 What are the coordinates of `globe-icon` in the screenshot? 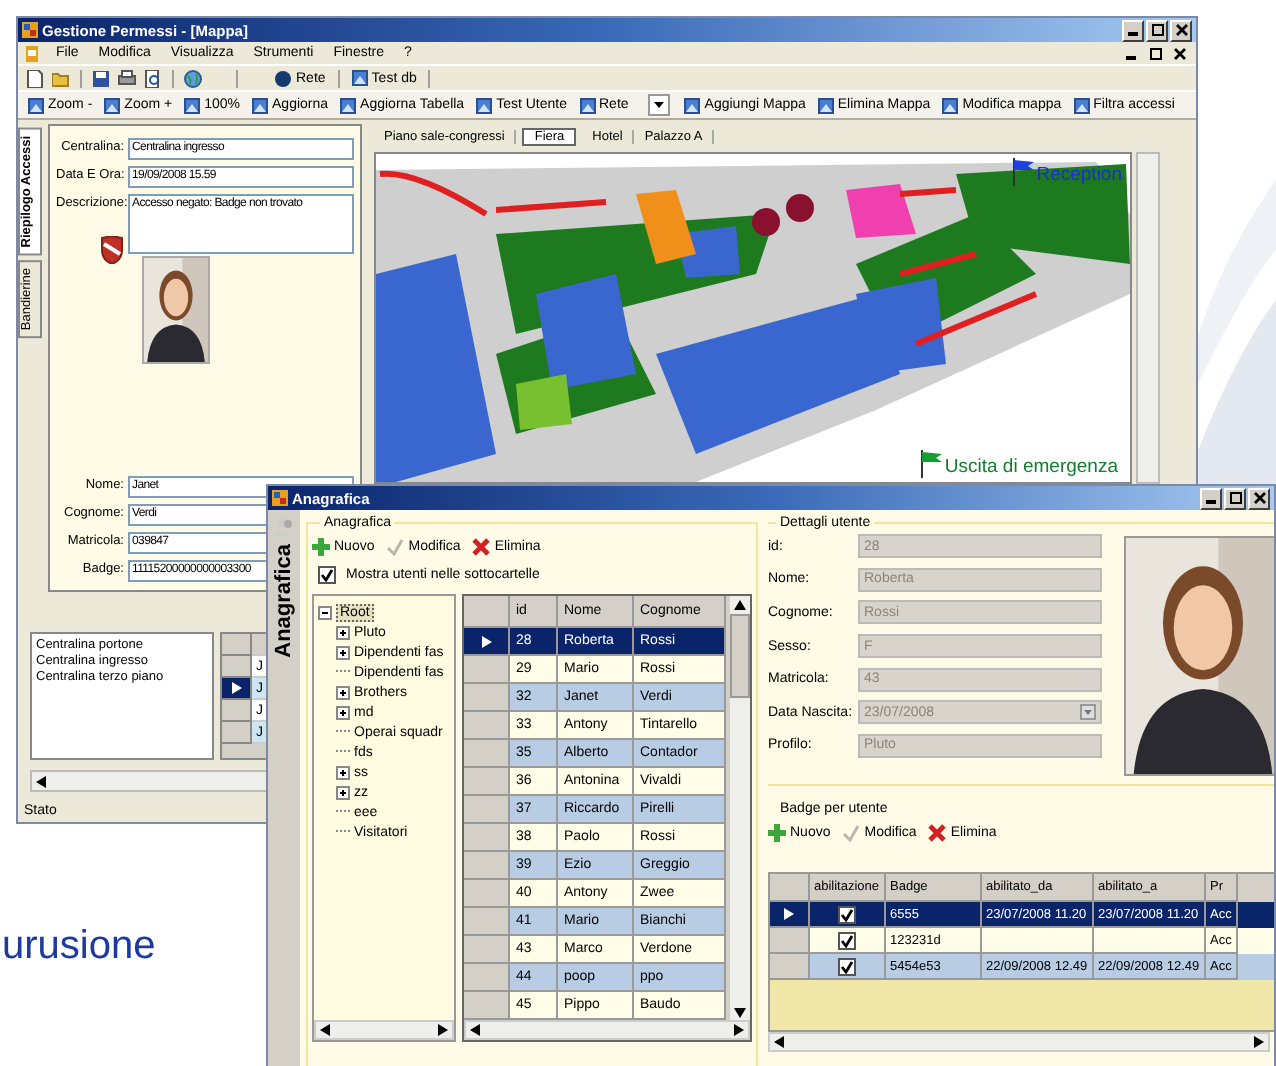 It's located at (193, 78).